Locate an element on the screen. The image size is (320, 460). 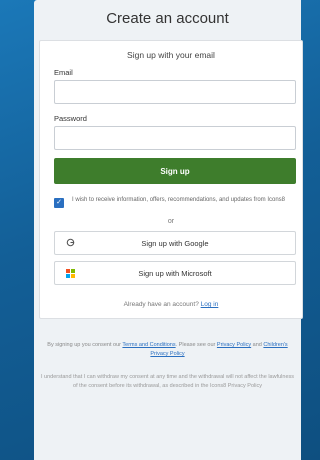
google-signup-button: Sign up with Google is located at coordinates (175, 243).